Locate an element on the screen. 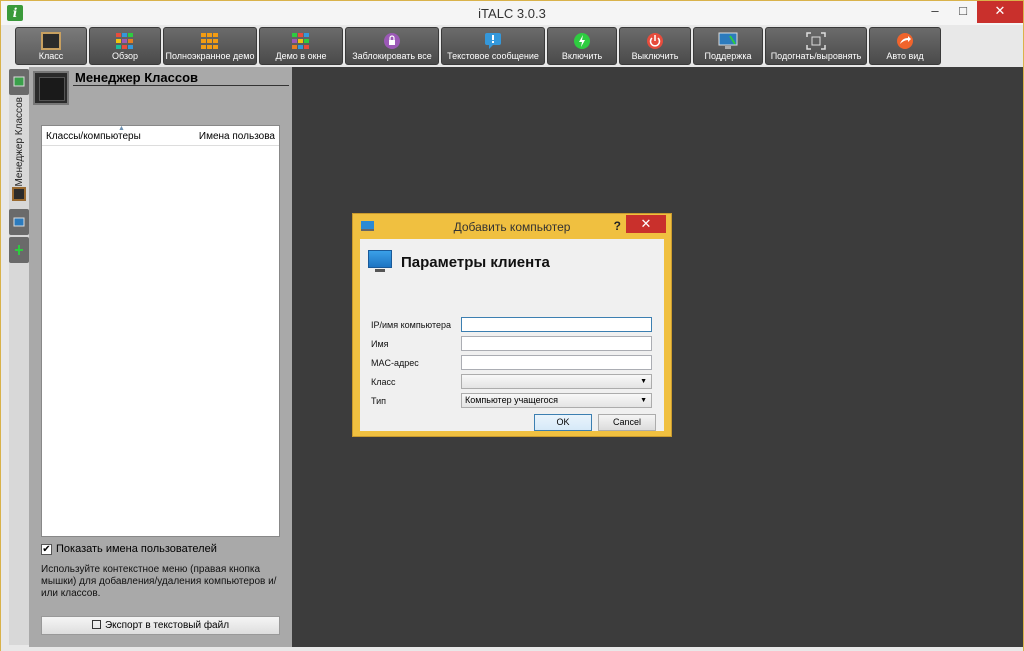 The height and width of the screenshot is (651, 1024). toolbar-fit-align-button: Подогнать/выровнять is located at coordinates (816, 46).